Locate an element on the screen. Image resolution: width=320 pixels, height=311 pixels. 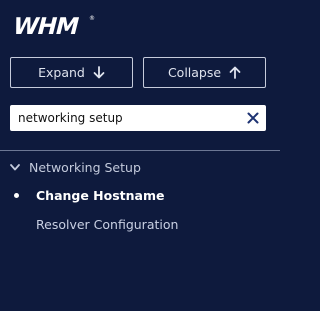
whm-logo-mark: WHM ® is located at coordinates (53, 25).